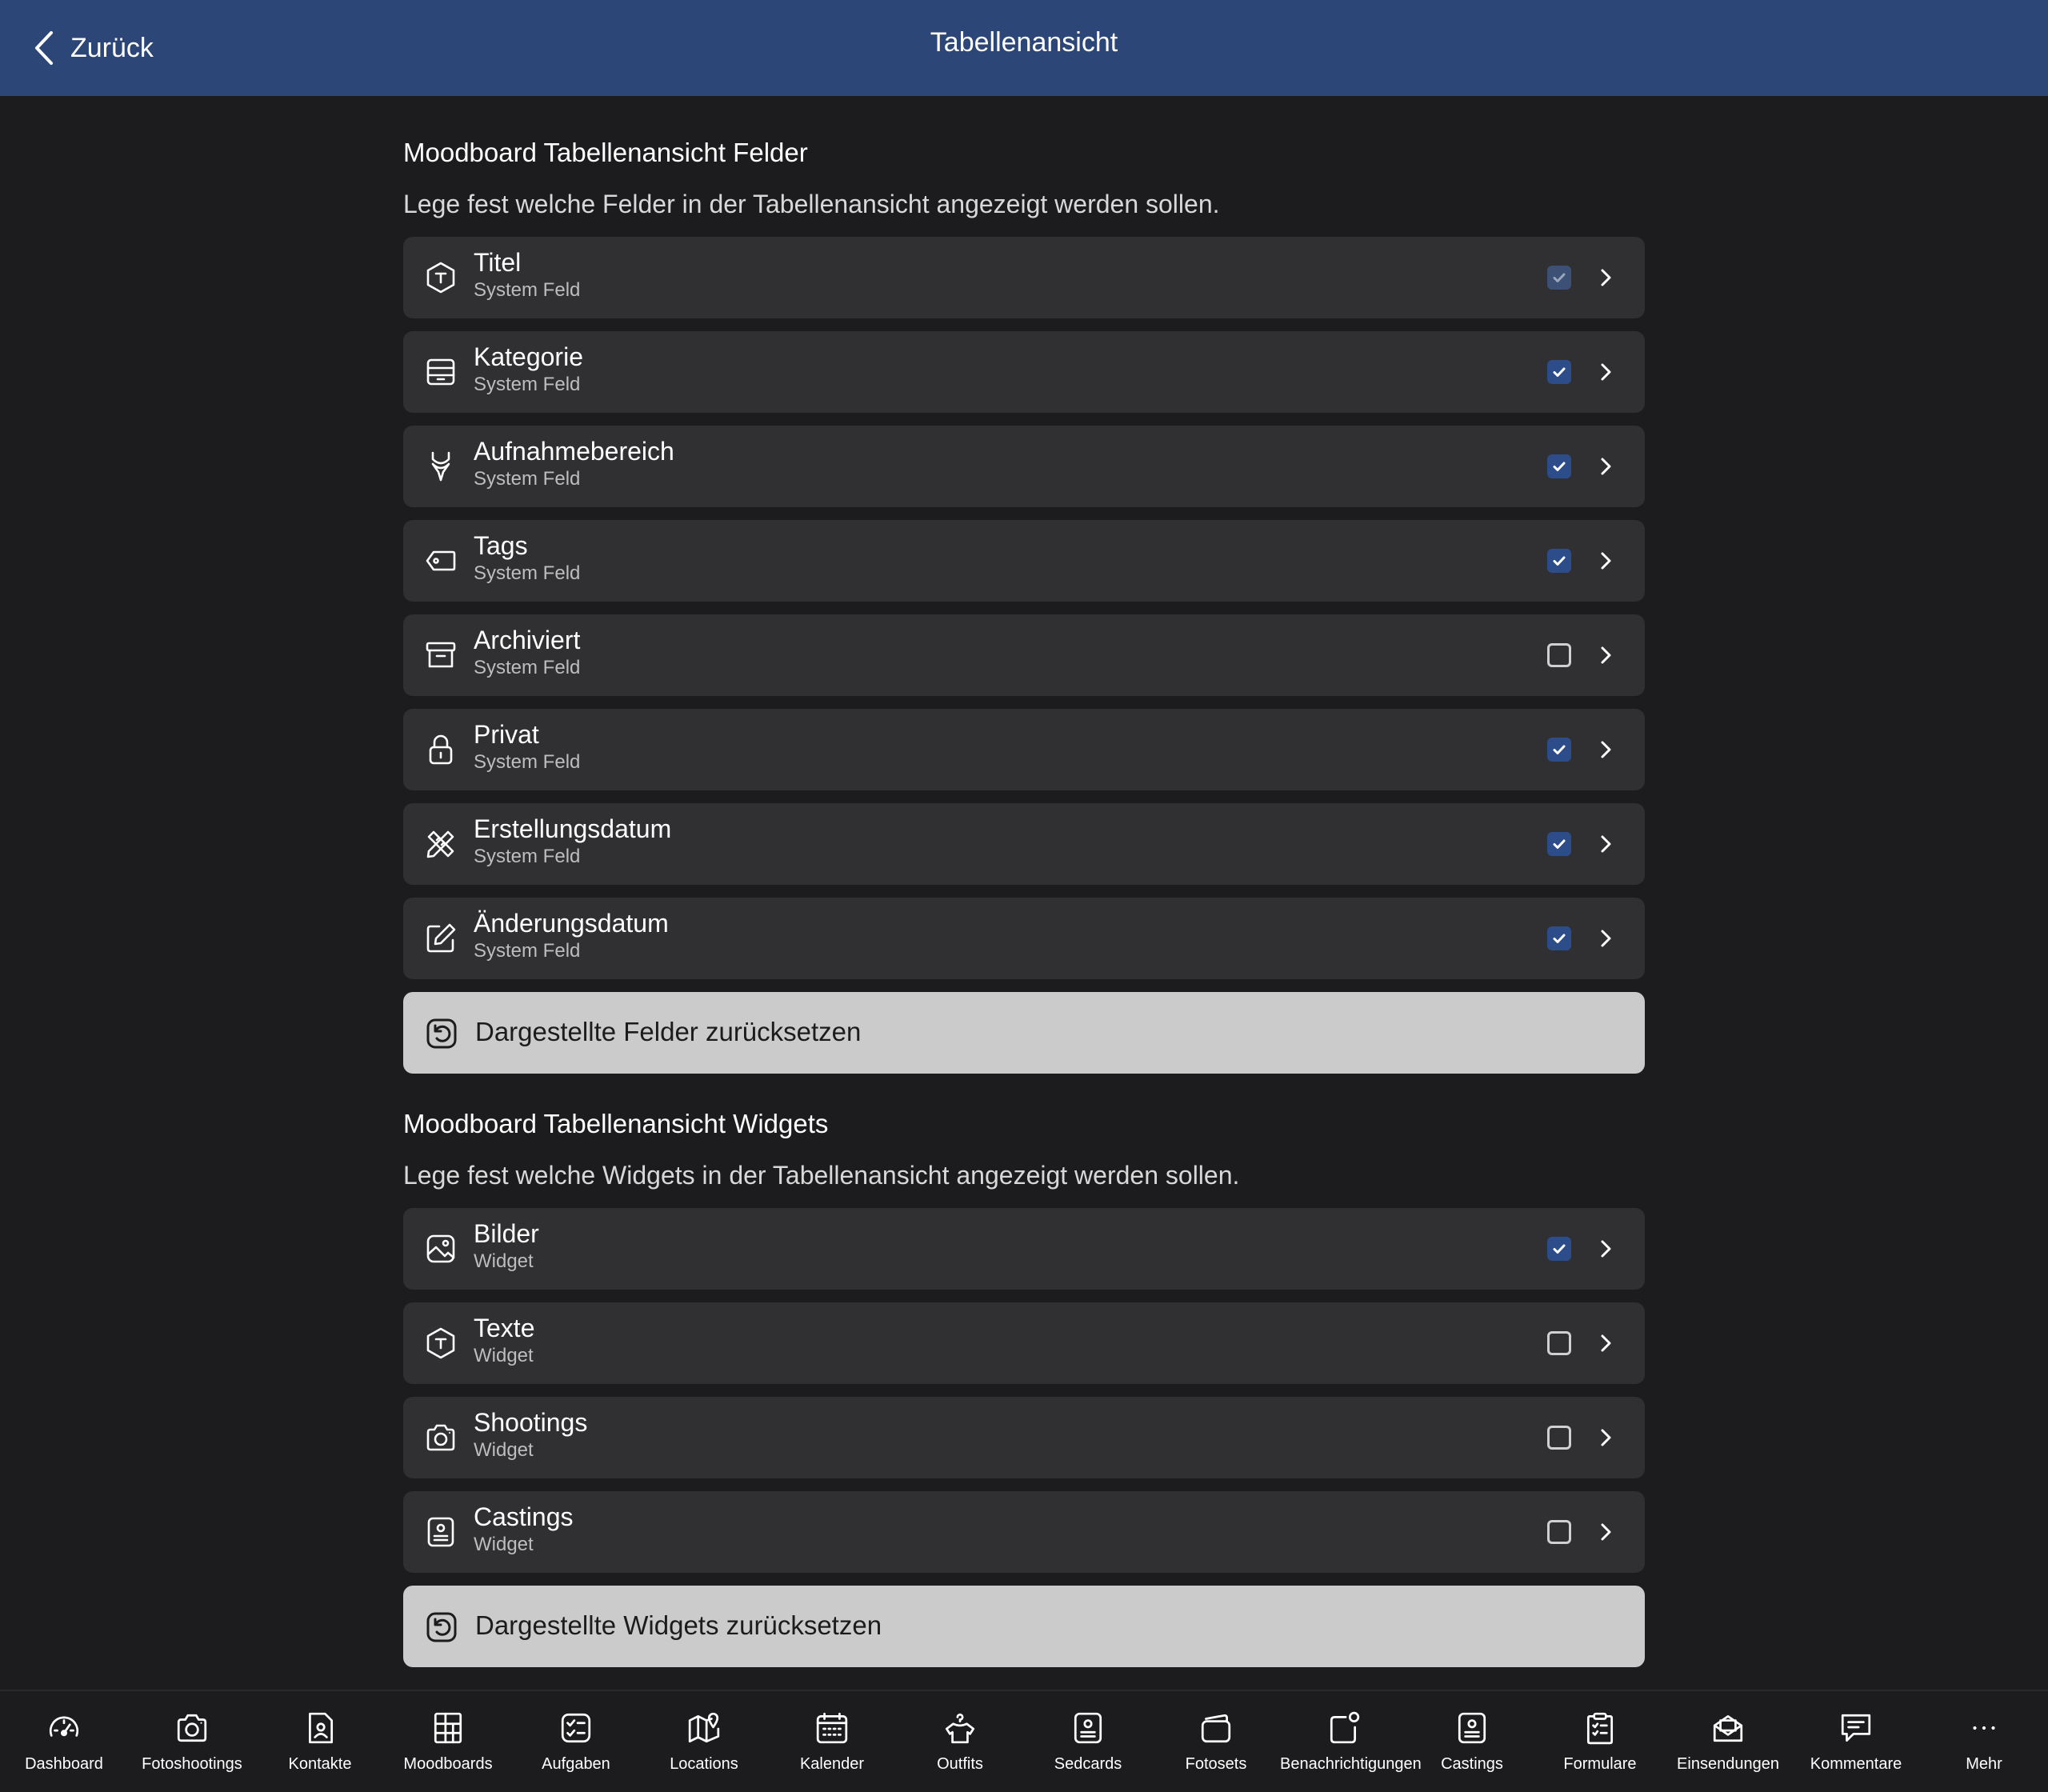 This screenshot has height=1792, width=2048. I want to click on tab-castings: Castings, so click(1472, 1741).